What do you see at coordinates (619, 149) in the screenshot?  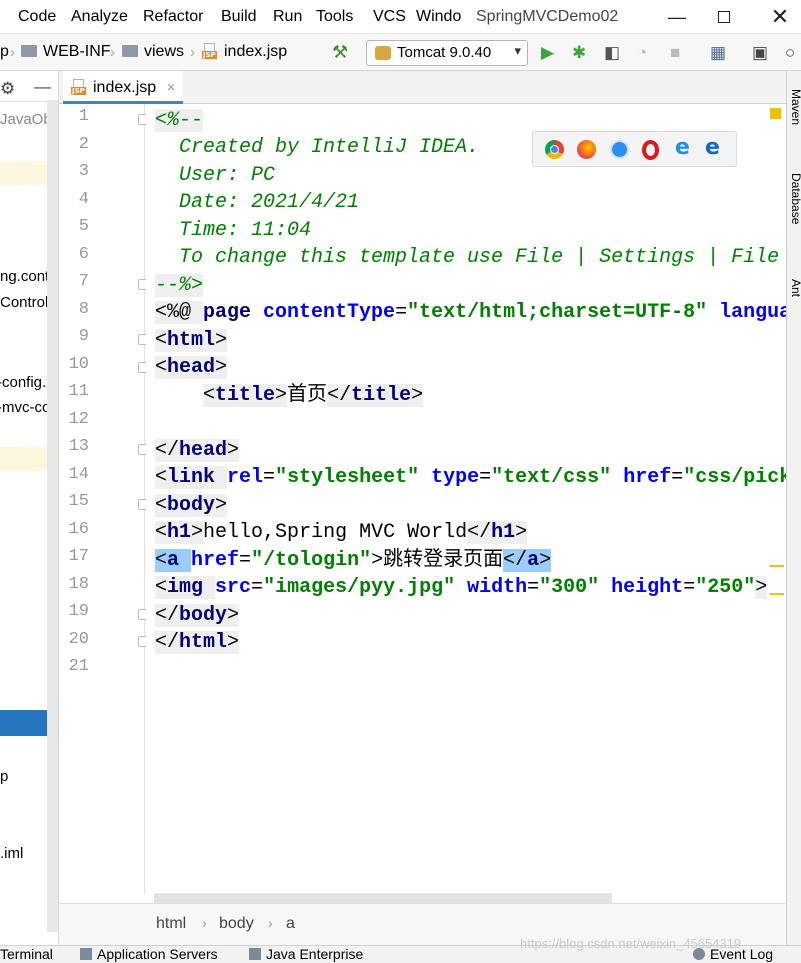 I see `safari-icon` at bounding box center [619, 149].